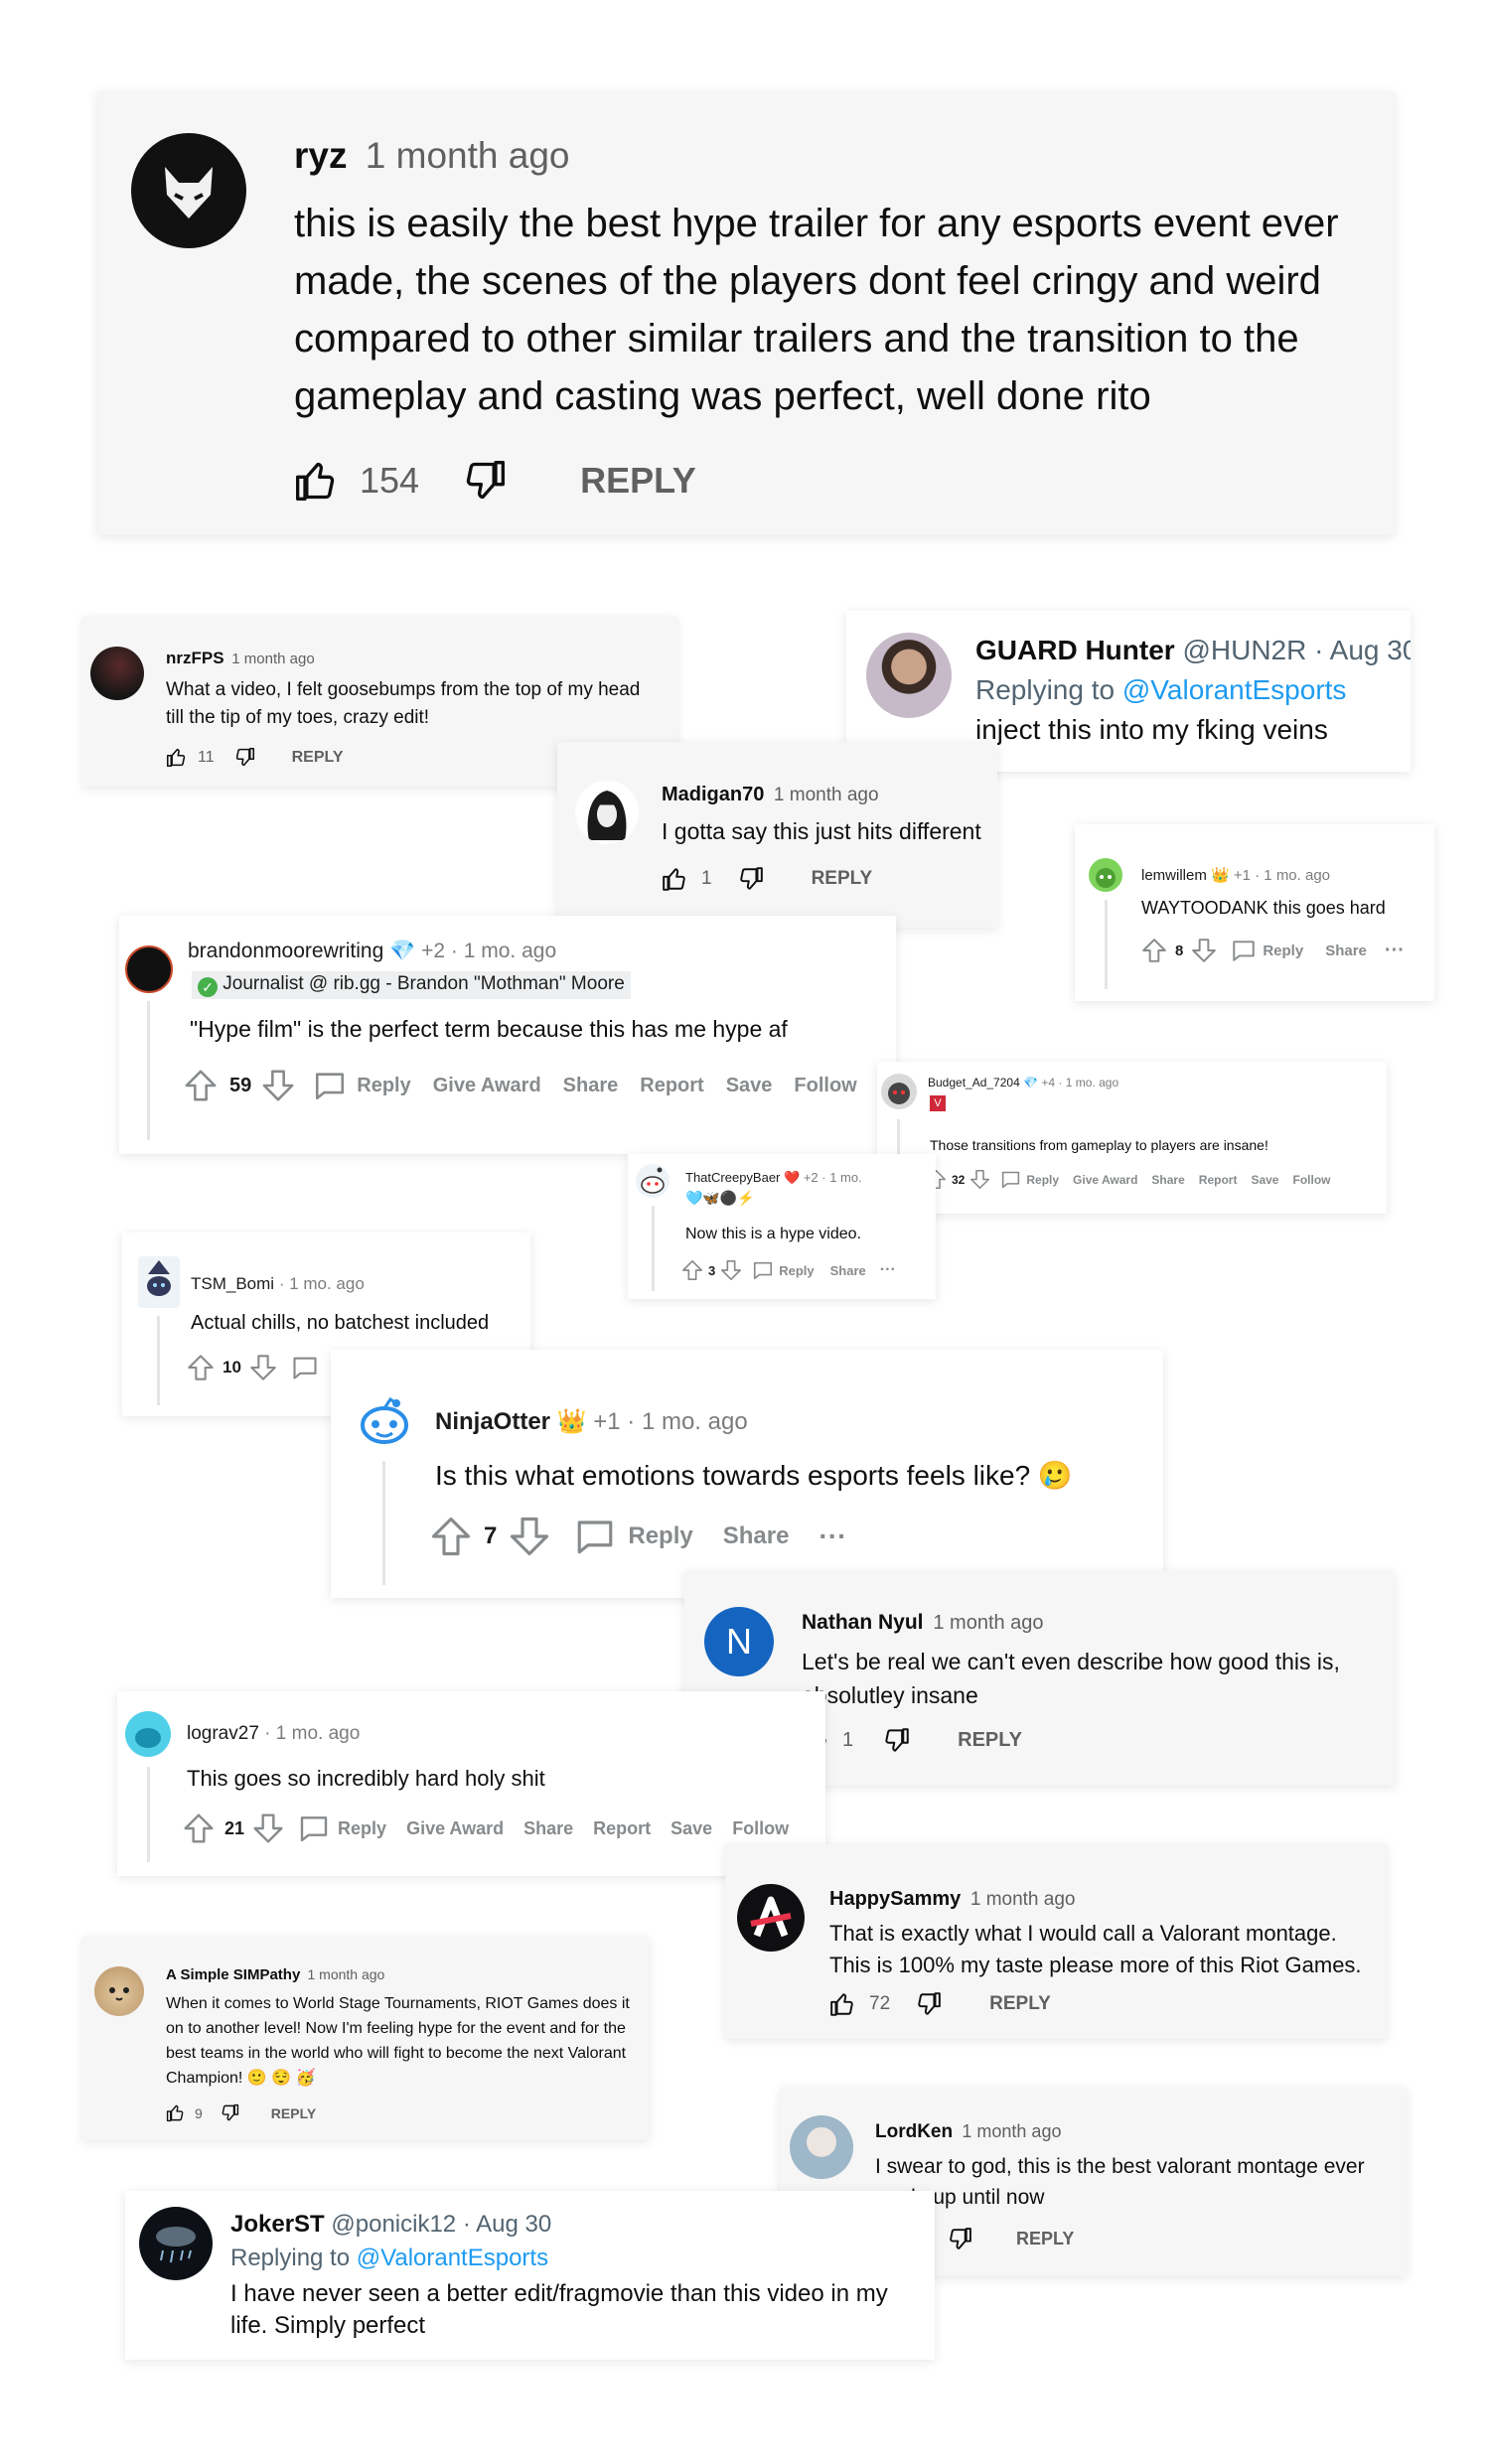 This screenshot has width=1490, height=2464. Describe the element at coordinates (285, 951) in the screenshot. I see `username: brandonmoorewriting` at that location.